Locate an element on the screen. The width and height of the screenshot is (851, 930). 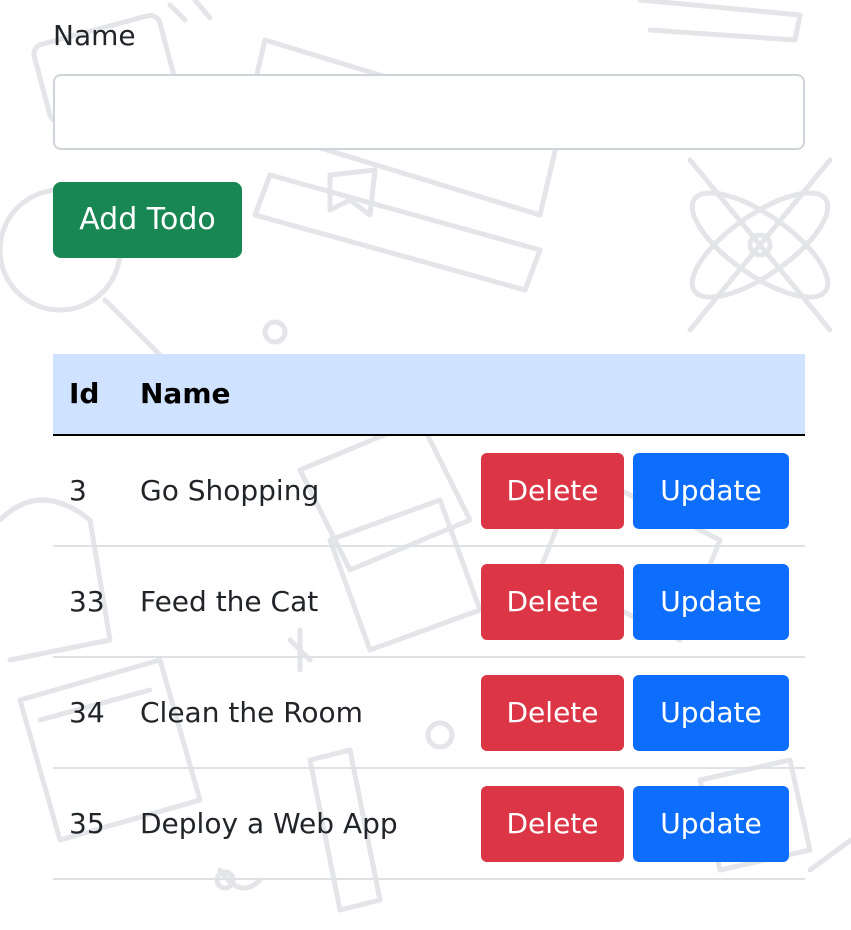
todo-id: 34 is located at coordinates (87, 712).